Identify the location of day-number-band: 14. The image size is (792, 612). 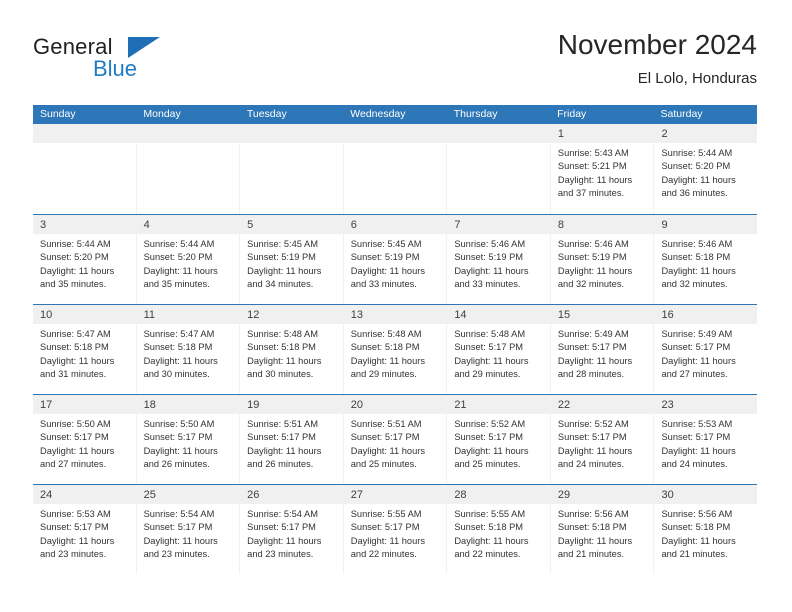
(498, 314).